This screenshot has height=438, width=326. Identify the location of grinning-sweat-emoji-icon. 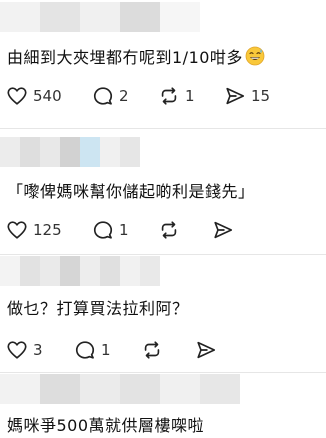
(255, 58).